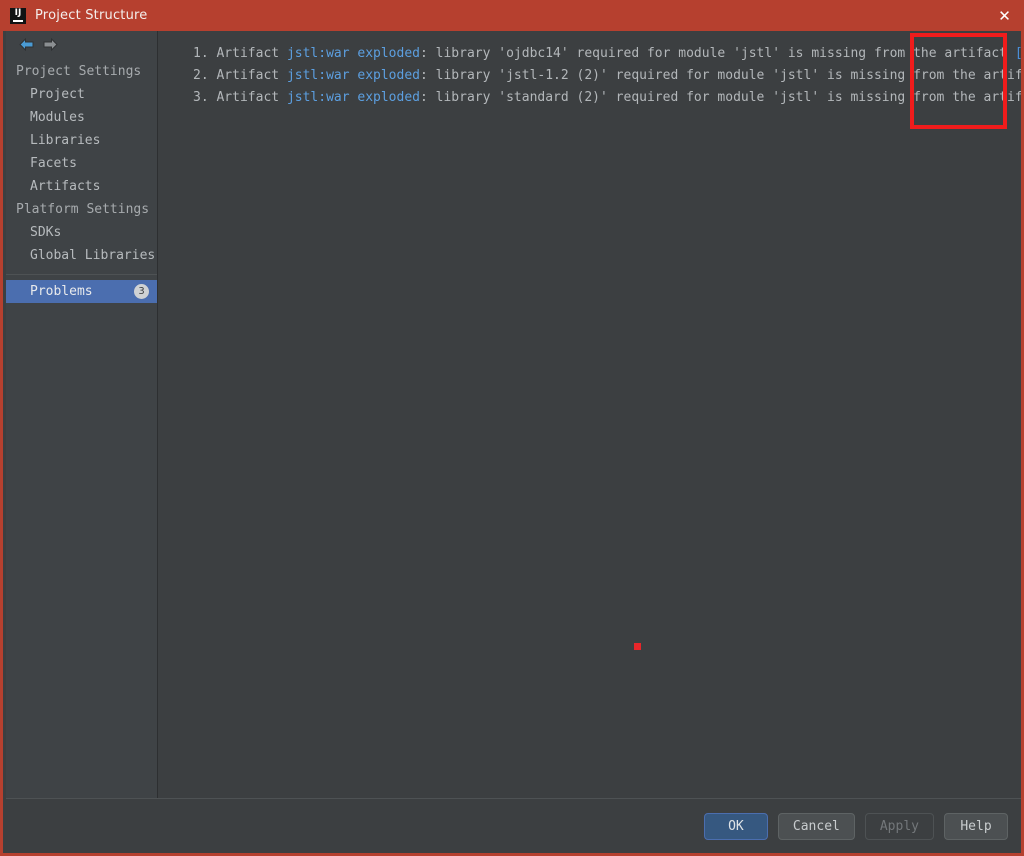 Image resolution: width=1024 pixels, height=856 pixels. What do you see at coordinates (81, 186) in the screenshot?
I see `sidebar-item-artifacts: Artifacts` at bounding box center [81, 186].